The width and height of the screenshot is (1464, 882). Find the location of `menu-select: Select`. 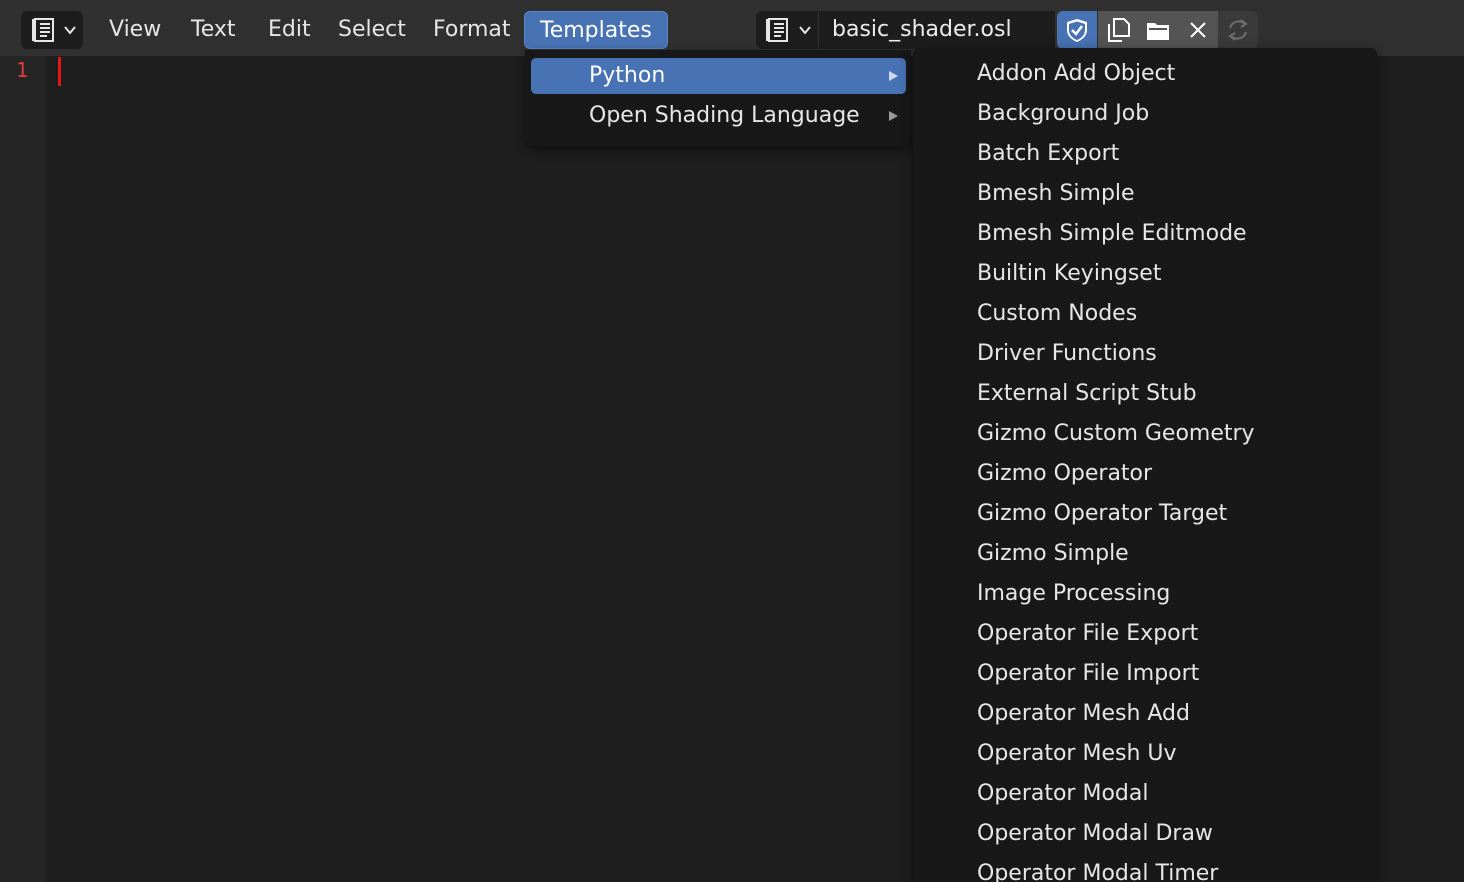

menu-select: Select is located at coordinates (372, 30).